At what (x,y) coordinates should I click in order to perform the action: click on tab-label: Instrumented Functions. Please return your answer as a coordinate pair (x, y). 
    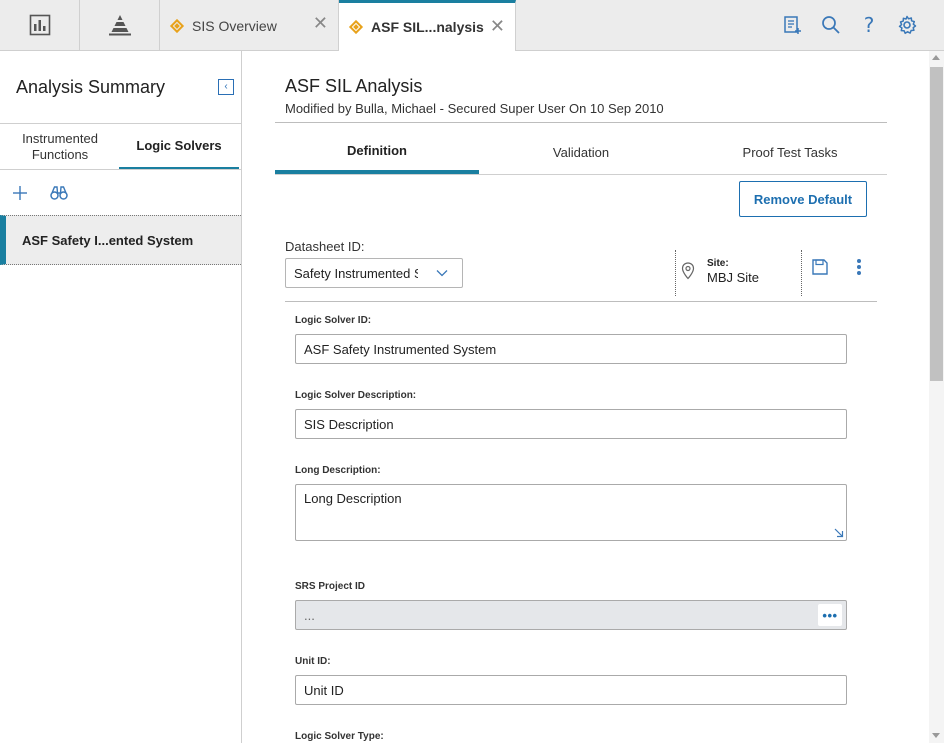
    Looking at the image, I should click on (60, 146).